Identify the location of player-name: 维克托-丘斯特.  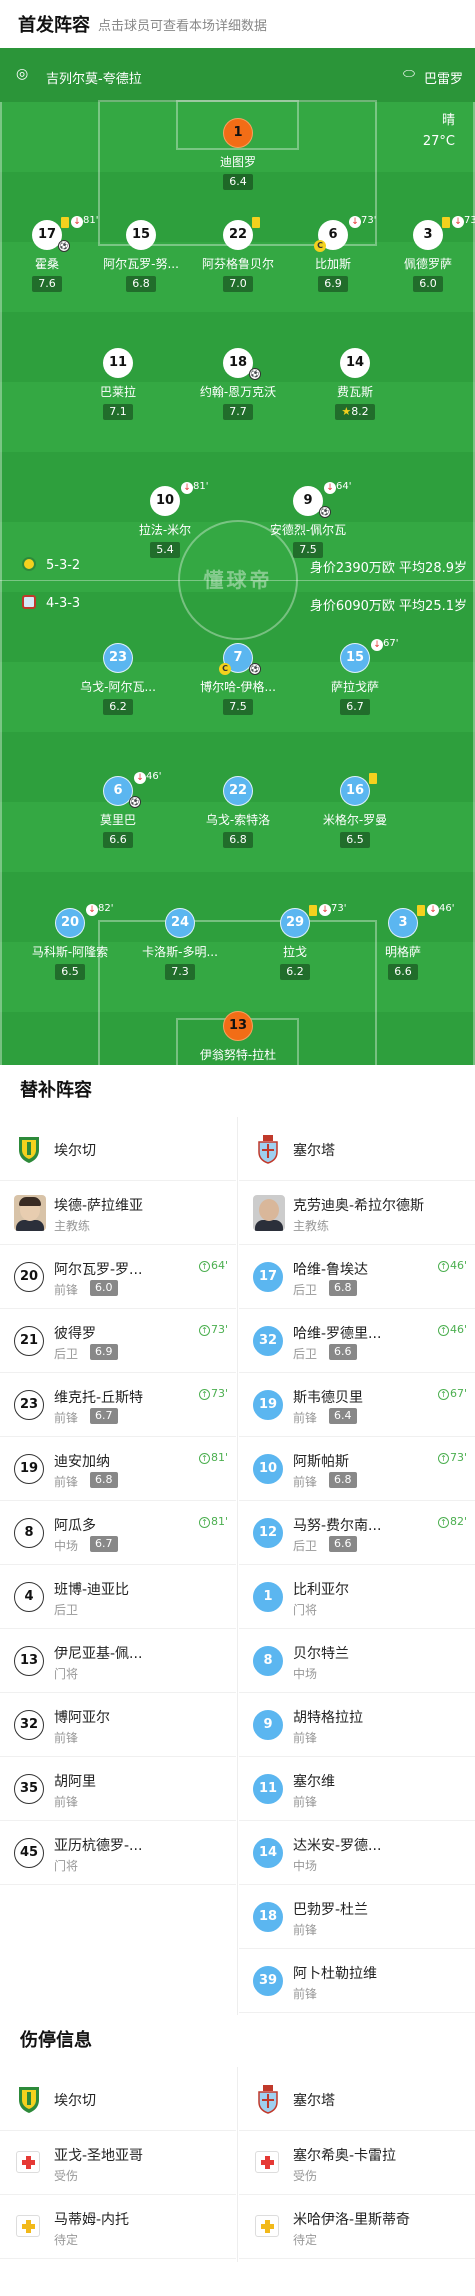
(99, 1398).